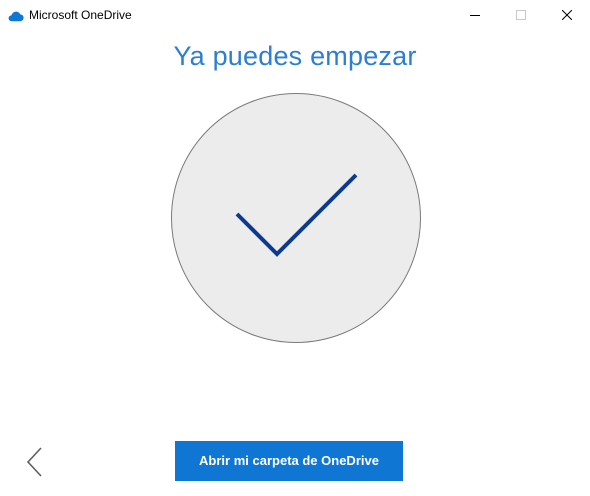 This screenshot has width=590, height=496. Describe the element at coordinates (16, 15) in the screenshot. I see `onedrive-cloud-icon` at that location.